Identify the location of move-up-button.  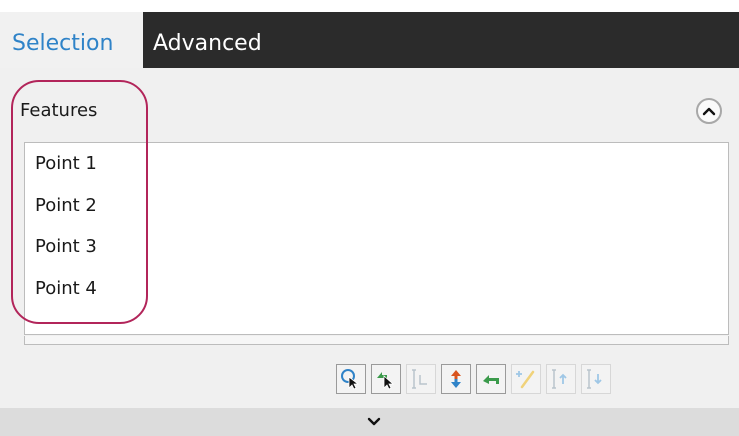
(561, 379).